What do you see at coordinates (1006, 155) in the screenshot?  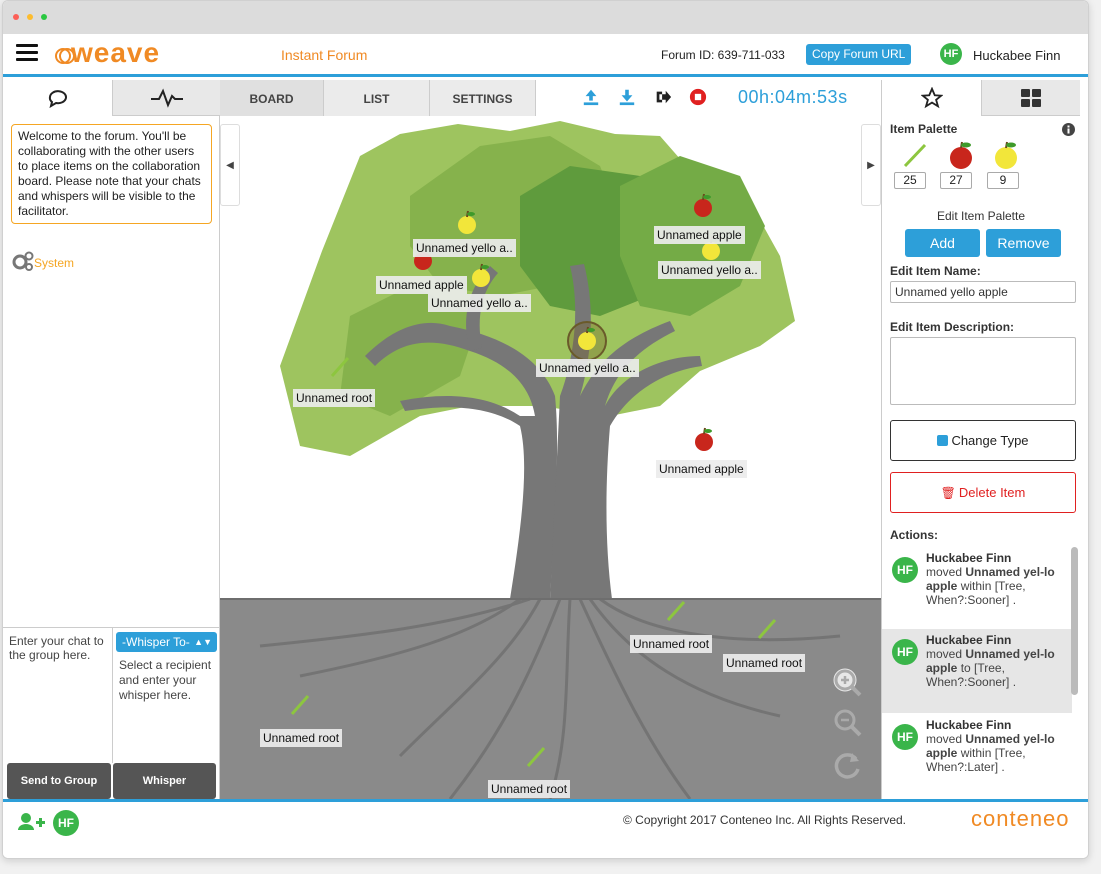 I see `yellow-apple-palette-icon` at bounding box center [1006, 155].